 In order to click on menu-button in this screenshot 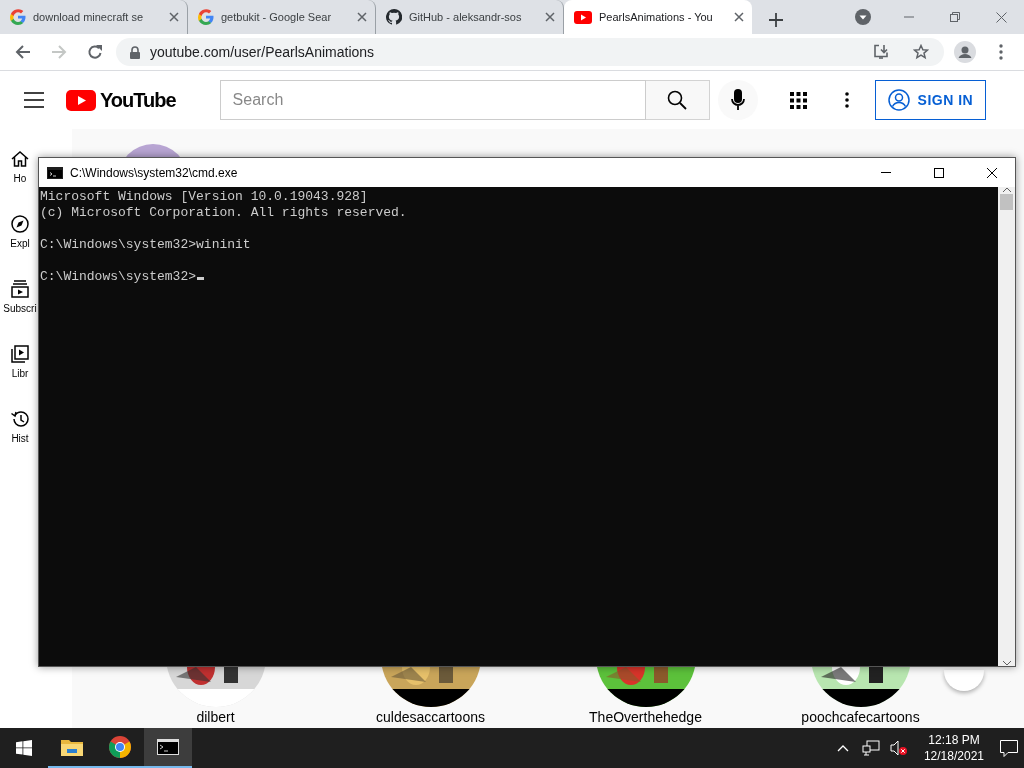, I will do `click(34, 100)`.